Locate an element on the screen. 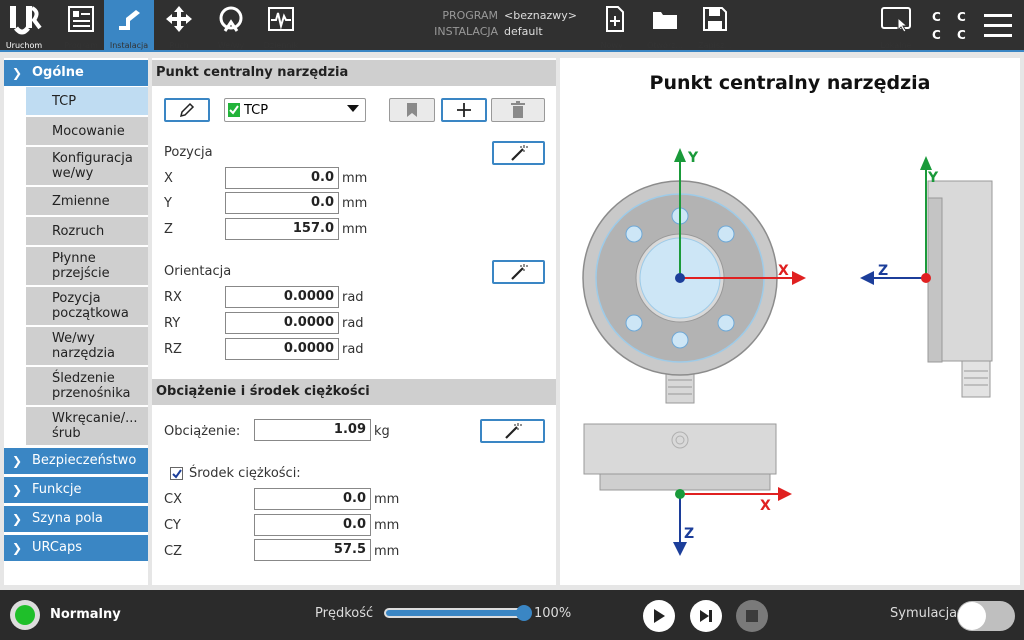 This screenshot has width=1024, height=640. speed-slider-handle is located at coordinates (524, 613).